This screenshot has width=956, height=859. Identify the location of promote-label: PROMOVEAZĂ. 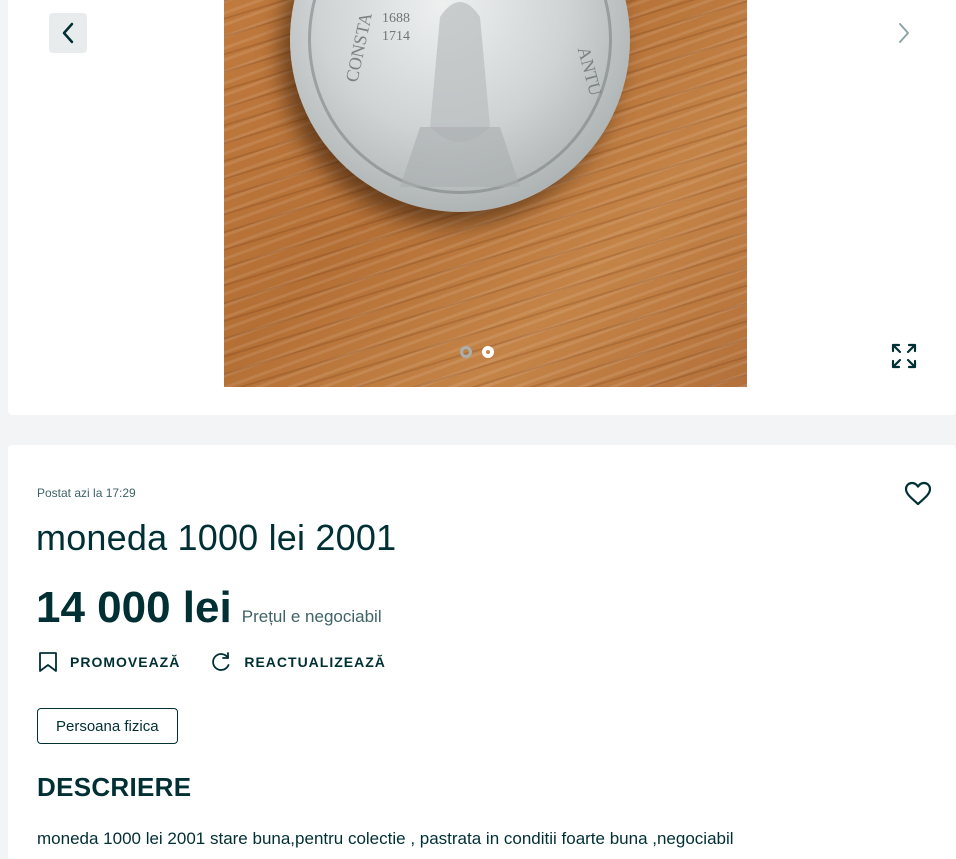
(125, 662).